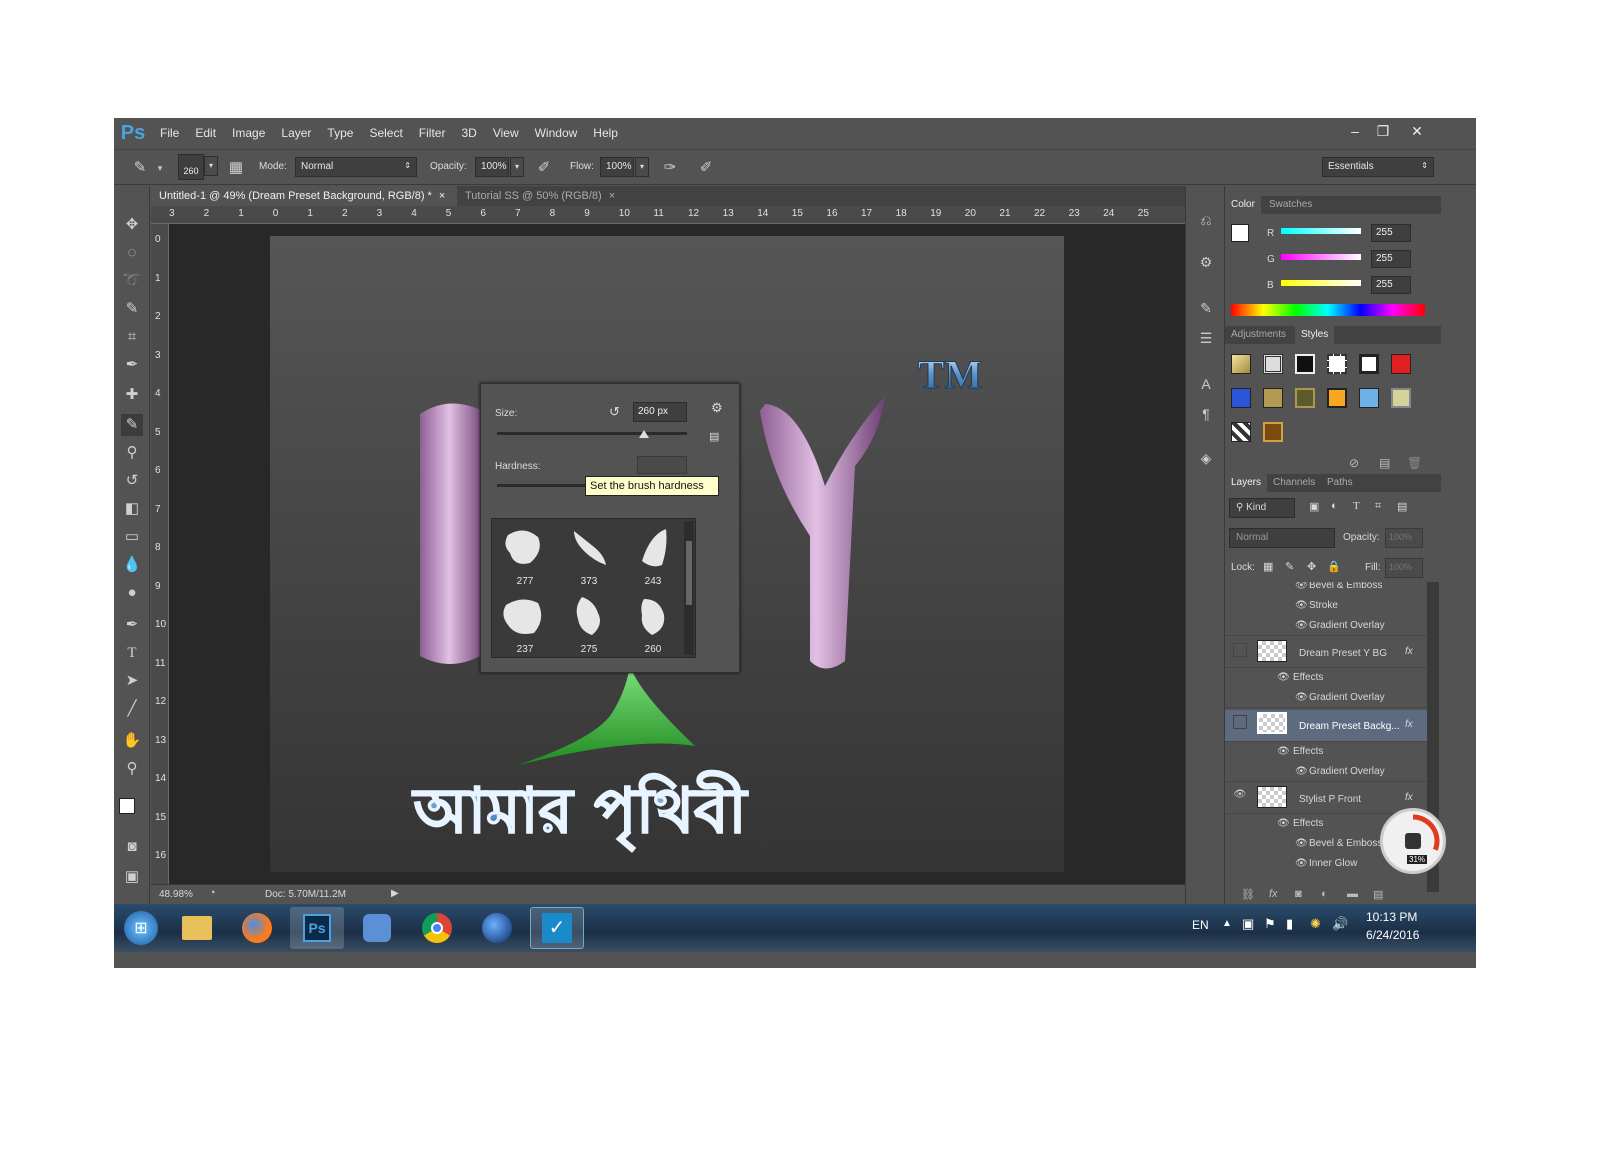 This screenshot has width=1600, height=1157. Describe the element at coordinates (437, 928) in the screenshot. I see `chrome-button` at that location.